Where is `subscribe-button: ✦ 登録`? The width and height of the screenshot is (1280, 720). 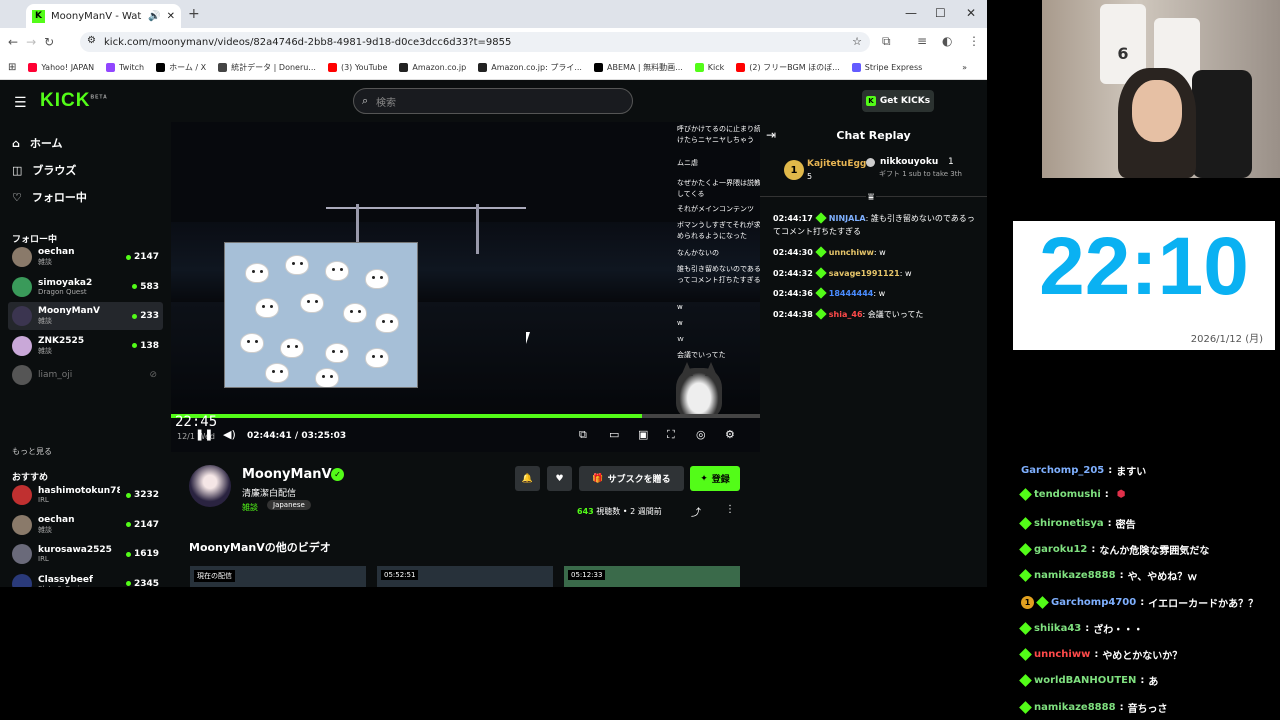
subscribe-button: ✦ 登録 is located at coordinates (715, 478).